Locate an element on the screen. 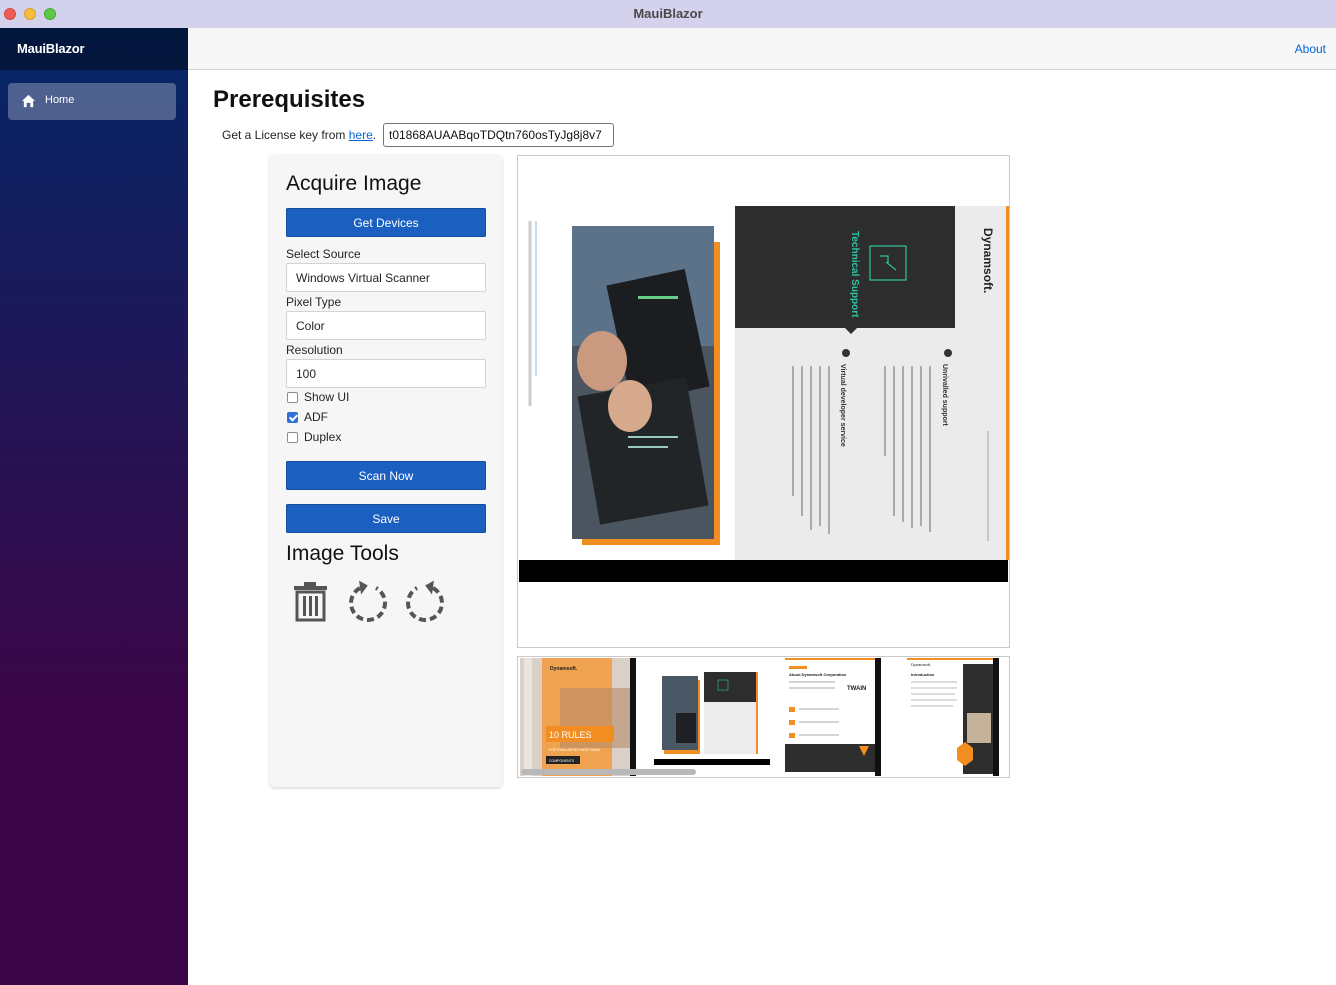 The height and width of the screenshot is (985, 1336). resolution-label: Resolution is located at coordinates (314, 350).